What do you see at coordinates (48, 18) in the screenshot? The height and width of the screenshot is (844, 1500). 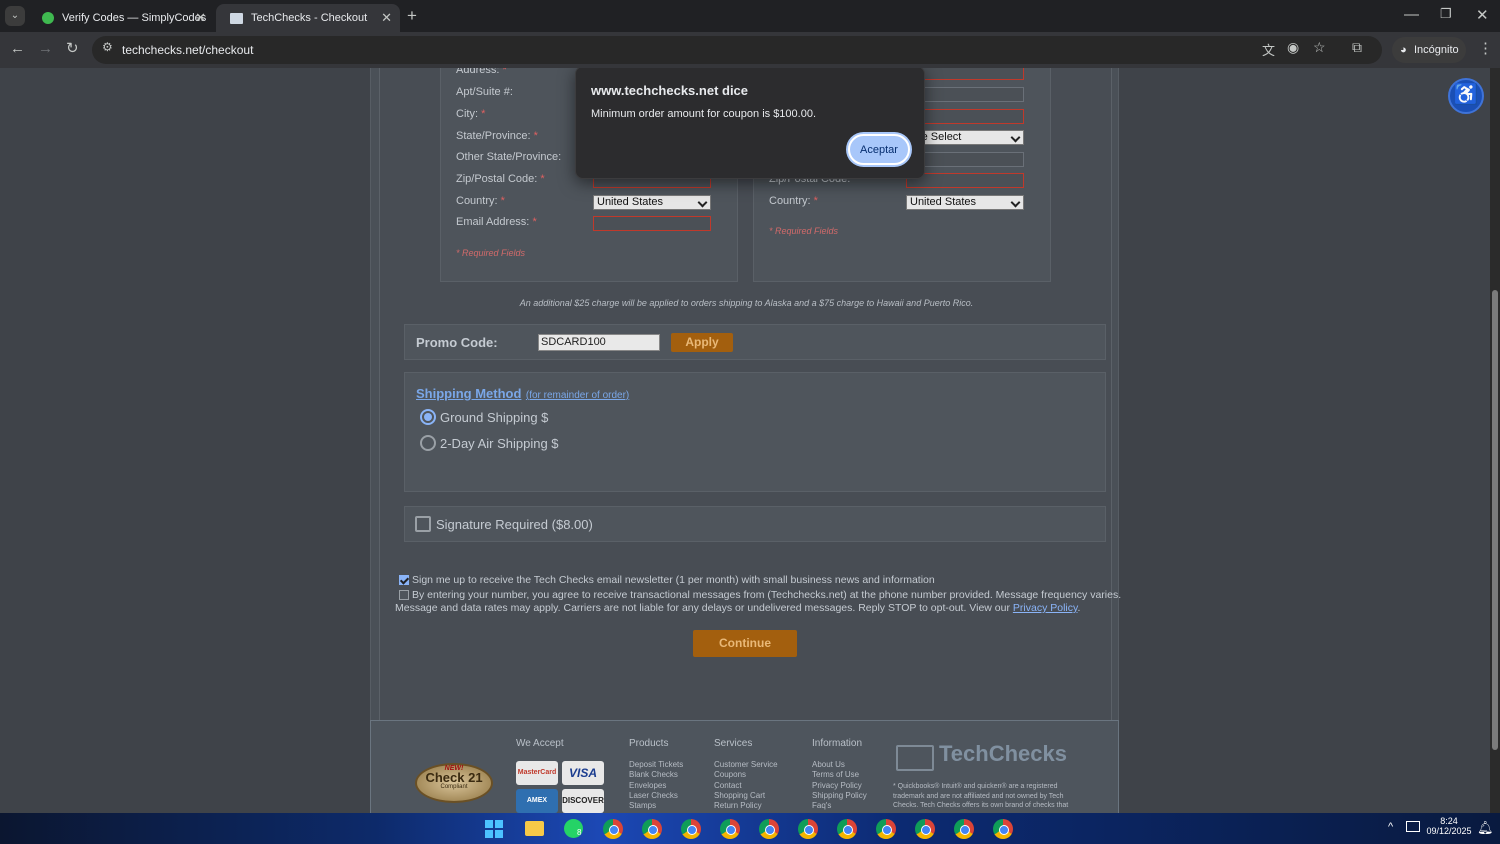 I see `simplycodes-favicon-icon` at bounding box center [48, 18].